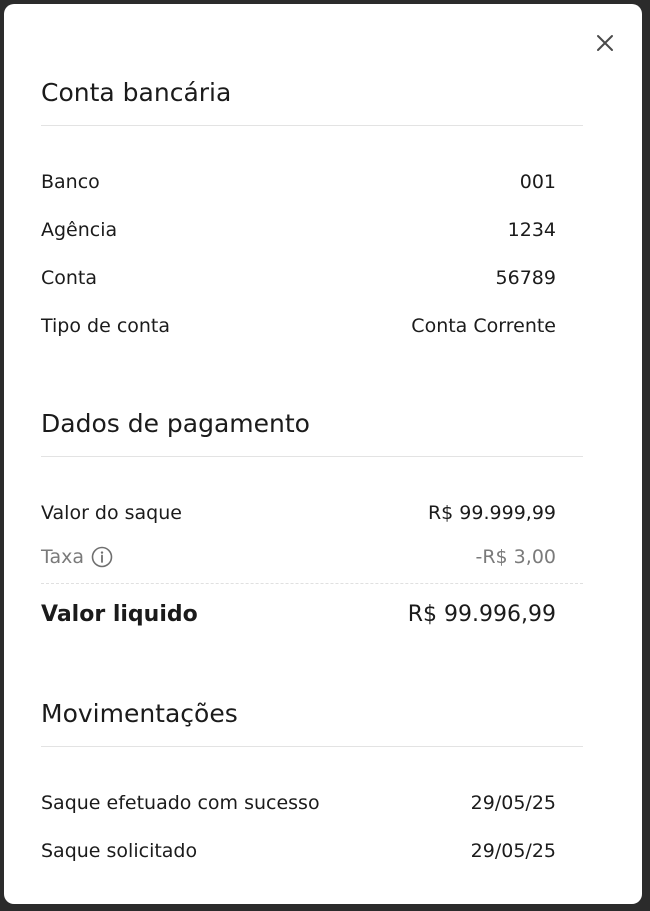  Describe the element at coordinates (175, 423) in the screenshot. I see `section-title-payment: Dados de pagamento` at that location.